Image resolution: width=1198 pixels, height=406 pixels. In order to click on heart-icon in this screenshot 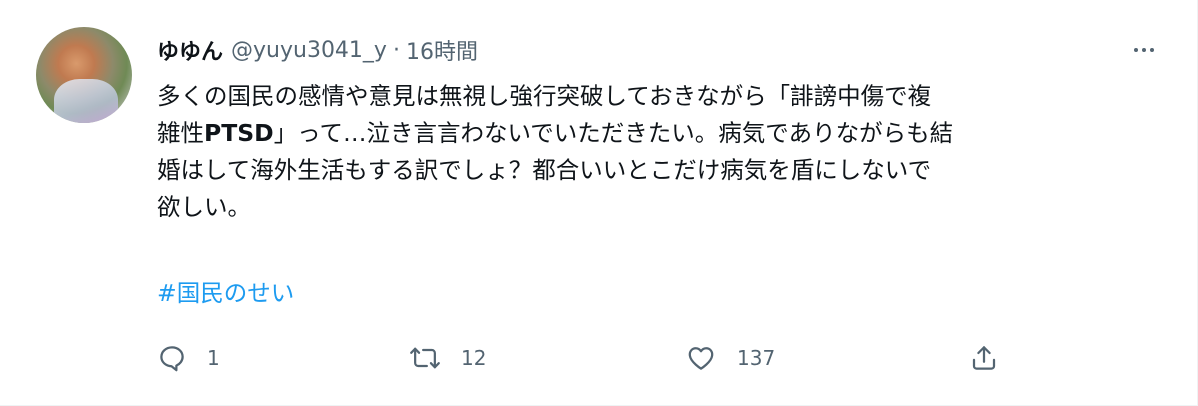, I will do `click(701, 358)`.